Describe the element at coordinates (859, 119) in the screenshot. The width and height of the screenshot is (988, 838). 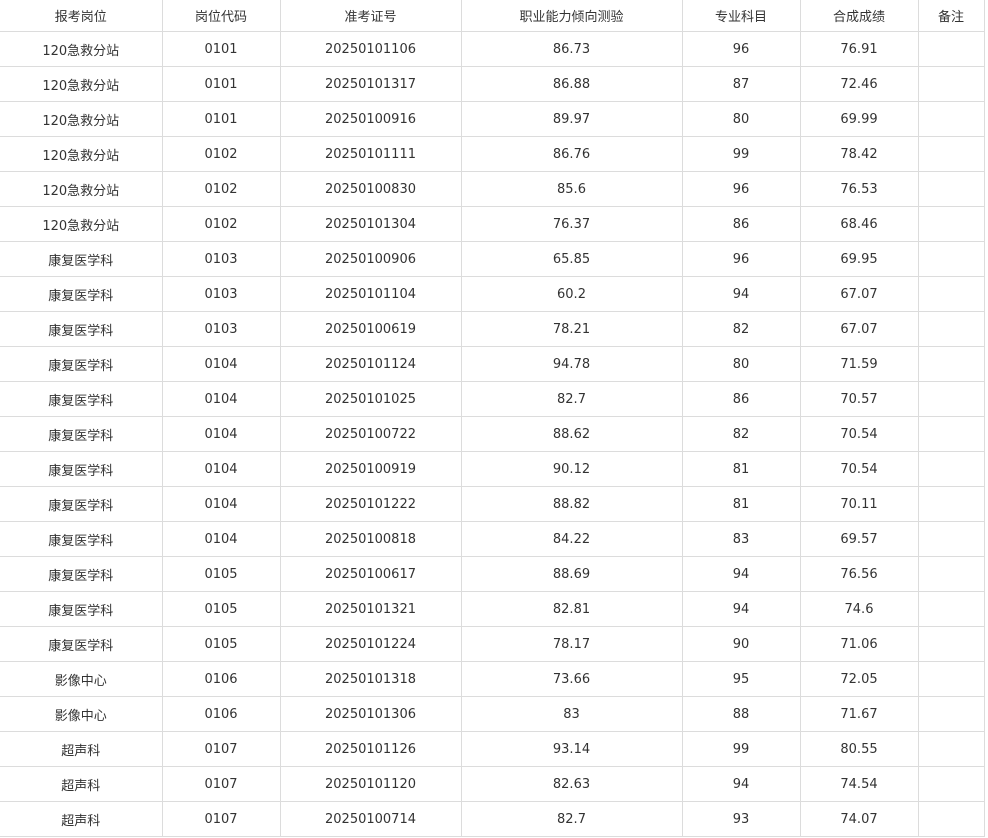
I see `cell-composite-score: 69.99` at that location.